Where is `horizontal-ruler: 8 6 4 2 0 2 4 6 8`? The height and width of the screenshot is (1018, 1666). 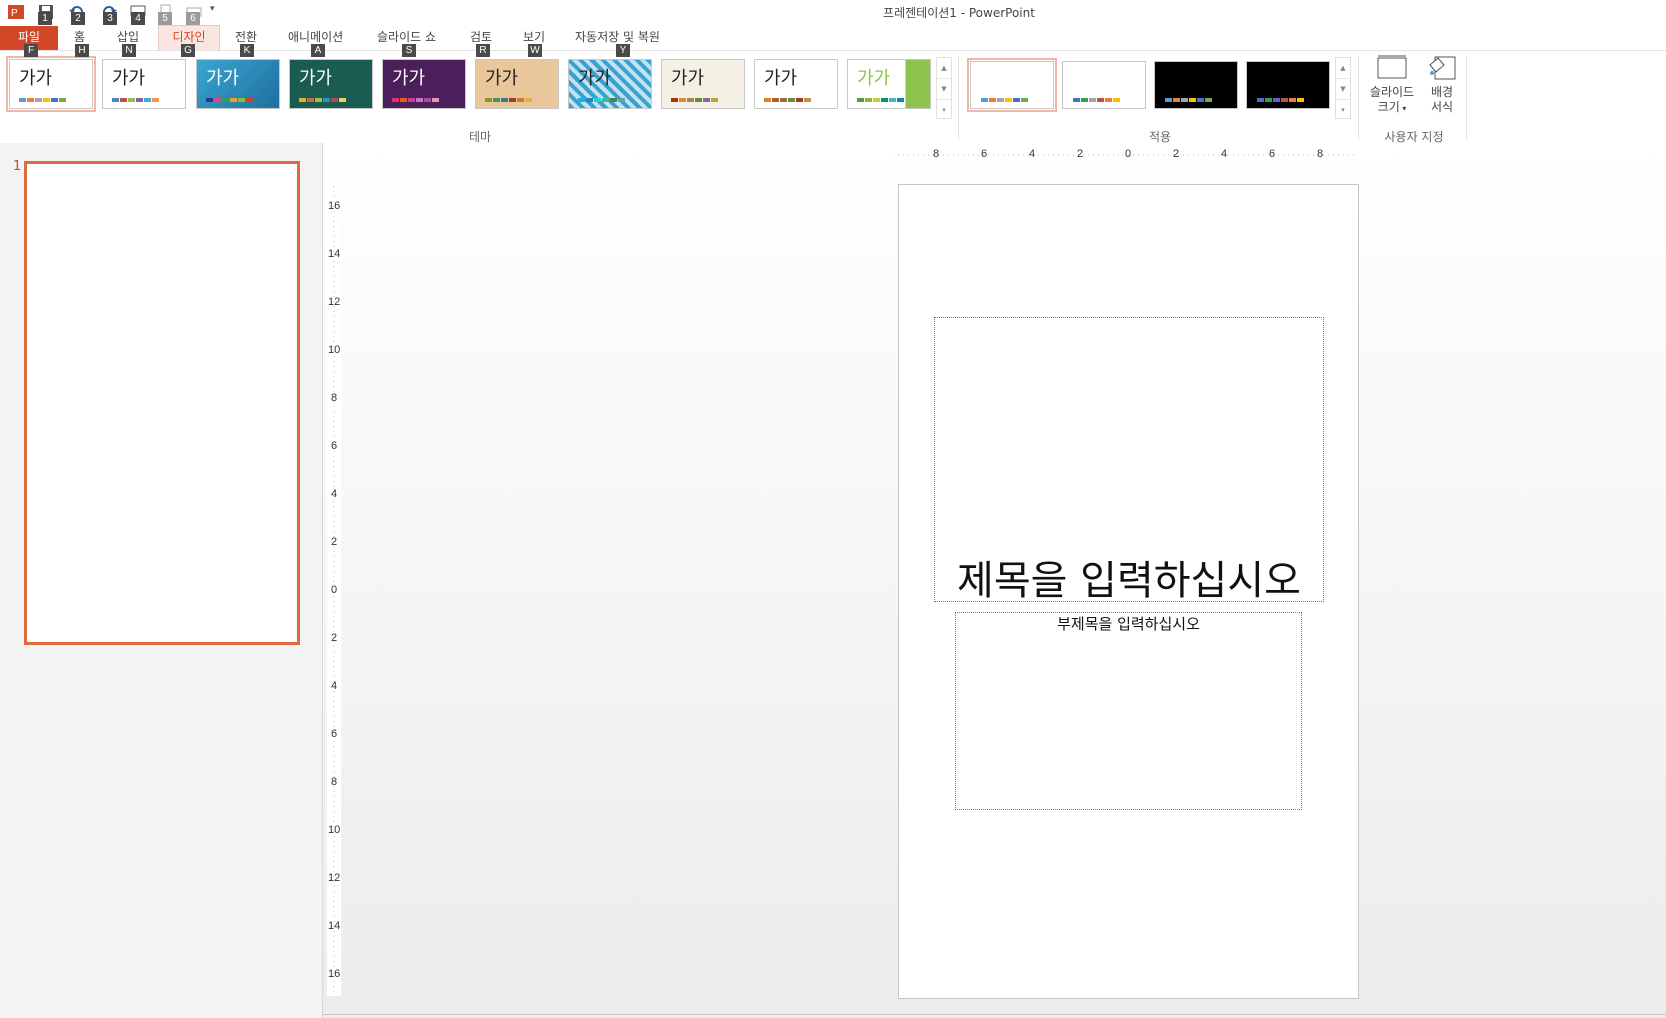 horizontal-ruler: 8 6 4 2 0 2 4 6 8 is located at coordinates (1128, 155).